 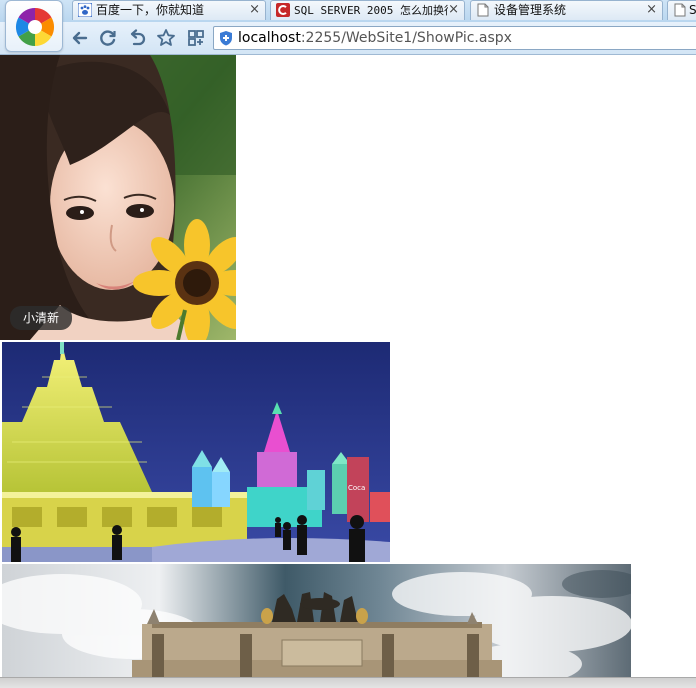 What do you see at coordinates (371, 10) in the screenshot?
I see `tab-title: SQL SERVER 2005 怎么加换行` at bounding box center [371, 10].